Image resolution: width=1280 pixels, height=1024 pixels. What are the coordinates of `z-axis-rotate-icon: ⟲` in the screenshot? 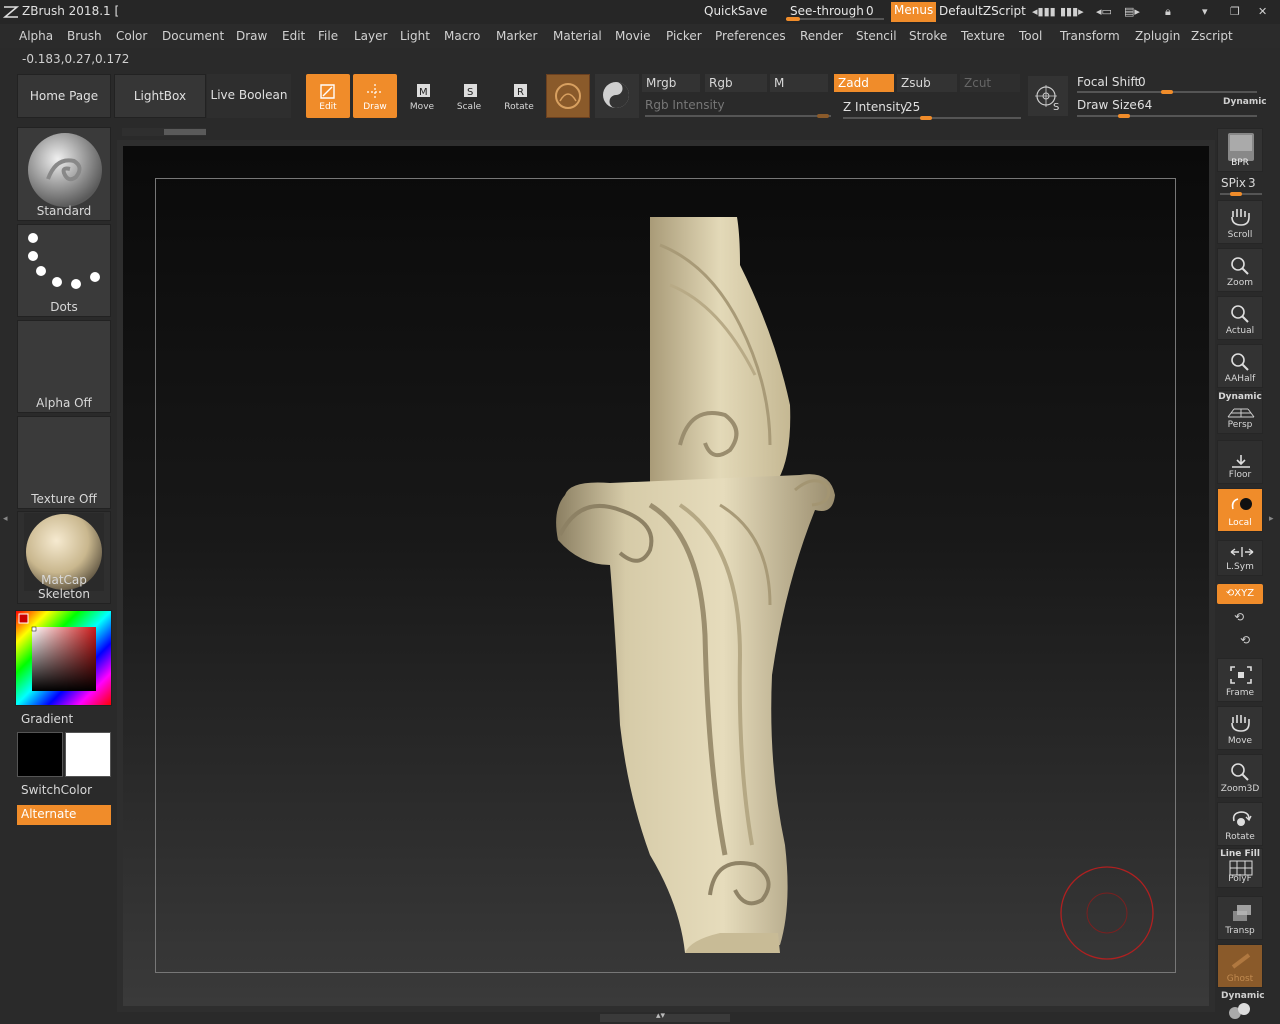 It's located at (1245, 640).